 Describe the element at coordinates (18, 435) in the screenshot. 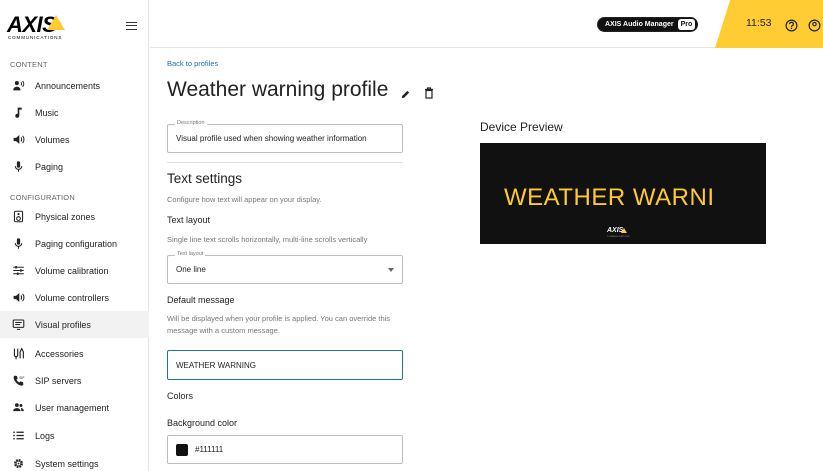

I see `list-icon` at that location.